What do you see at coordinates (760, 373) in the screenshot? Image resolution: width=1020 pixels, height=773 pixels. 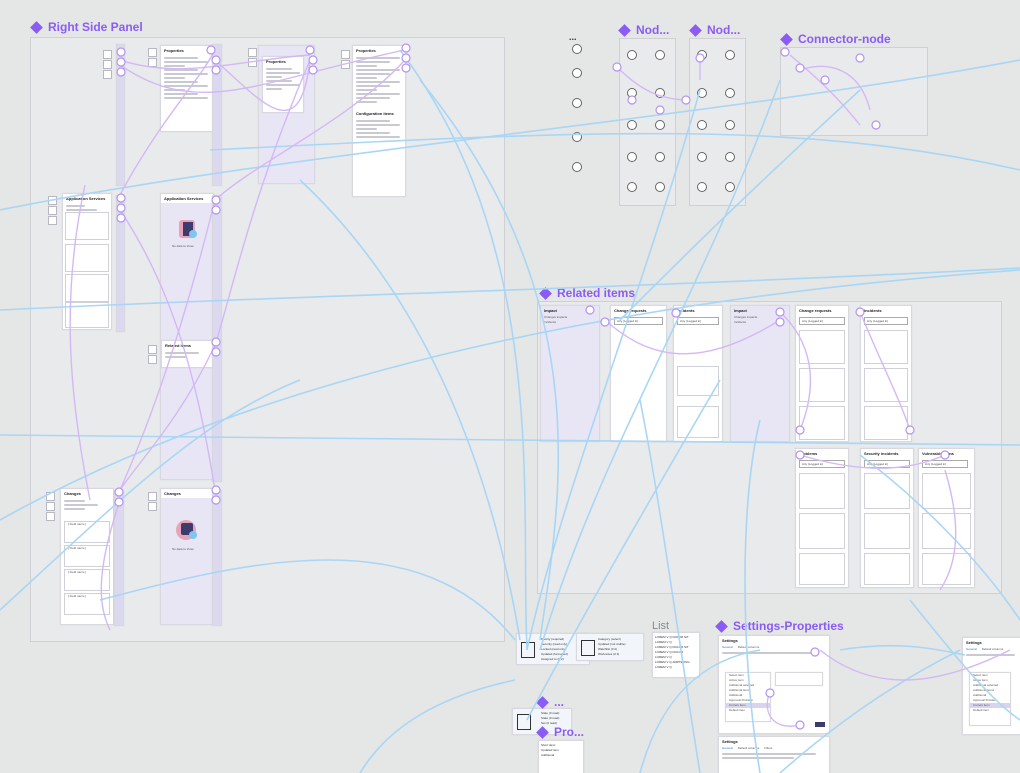 I see `impact-frame-2: Impact Changes impacts Incidents` at bounding box center [760, 373].